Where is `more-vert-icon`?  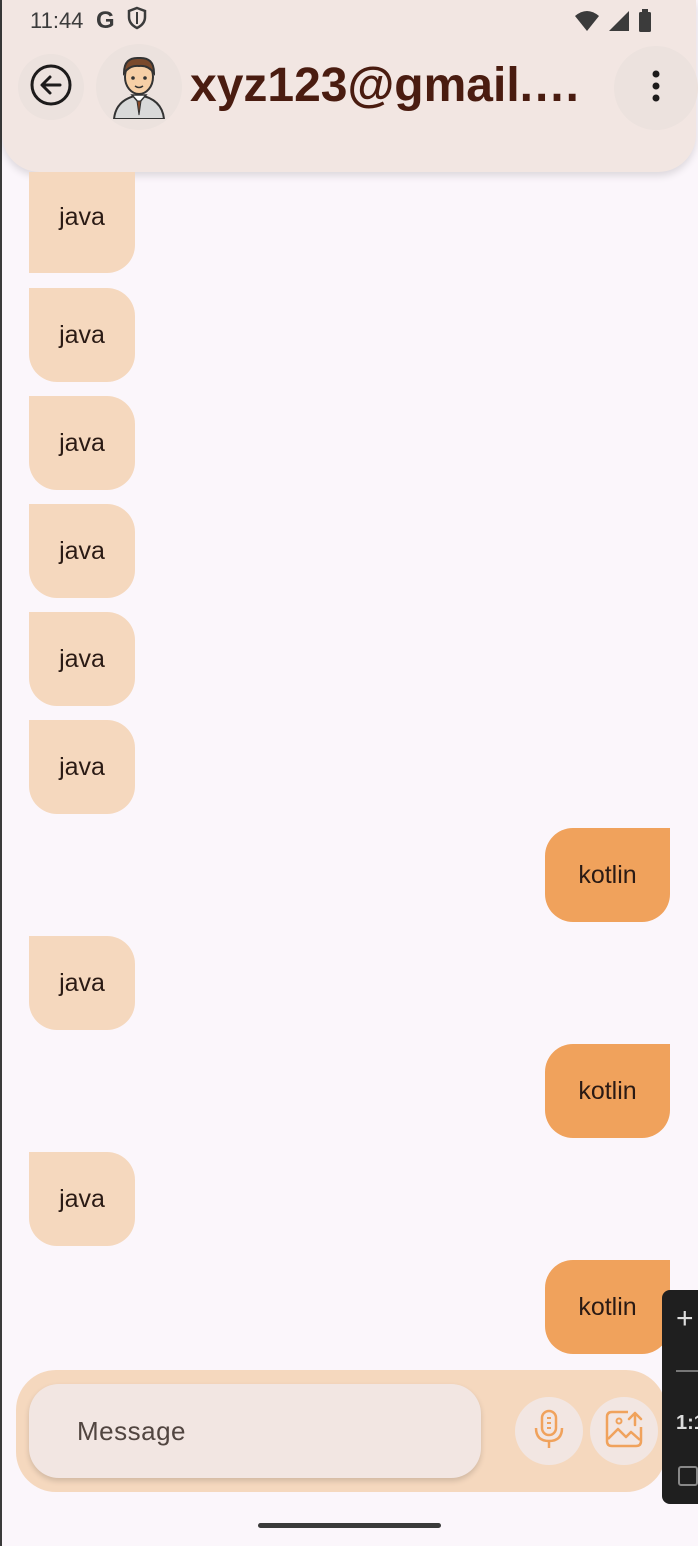
more-vert-icon is located at coordinates (656, 88).